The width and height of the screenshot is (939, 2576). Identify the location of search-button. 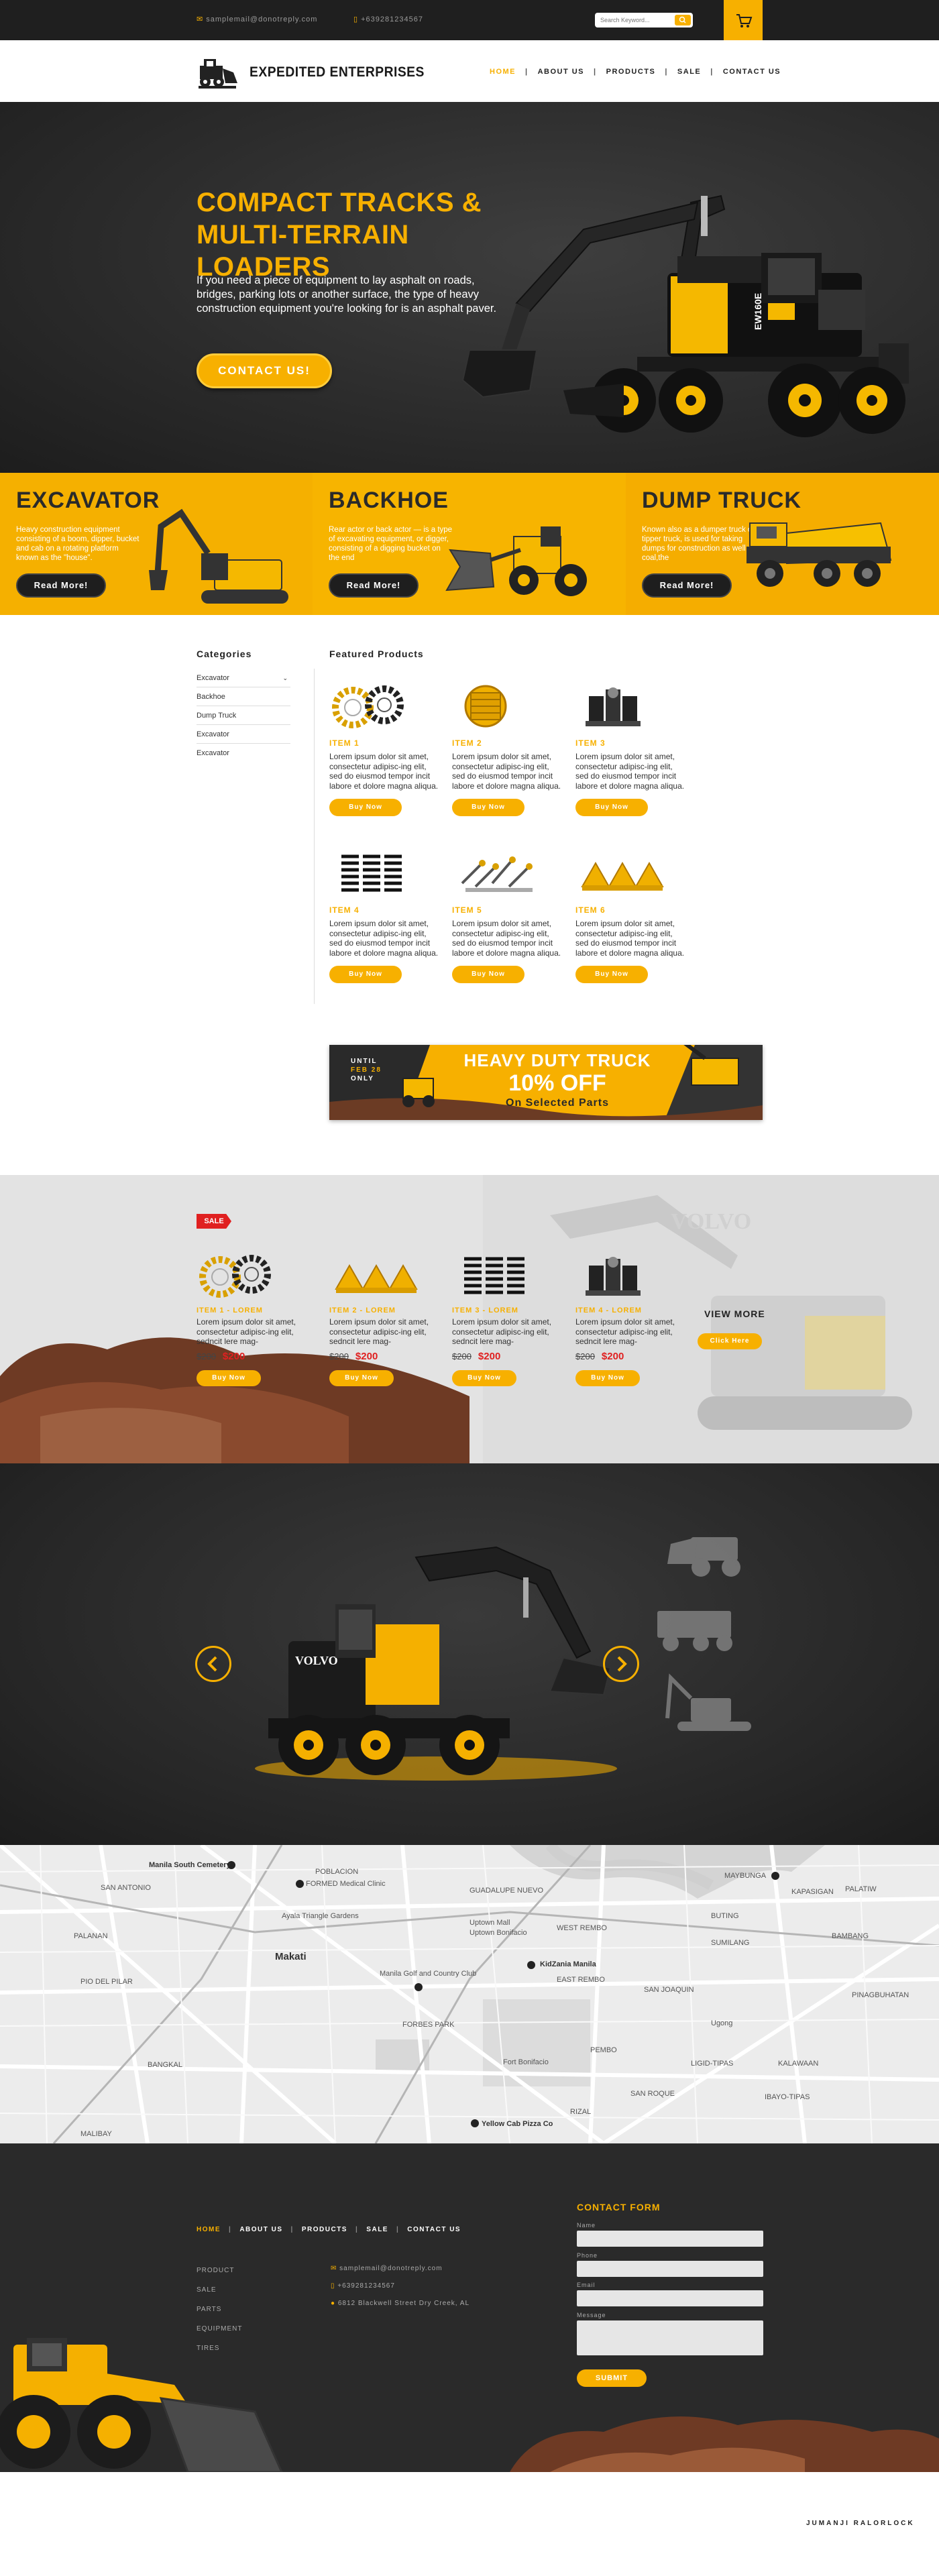
(683, 20).